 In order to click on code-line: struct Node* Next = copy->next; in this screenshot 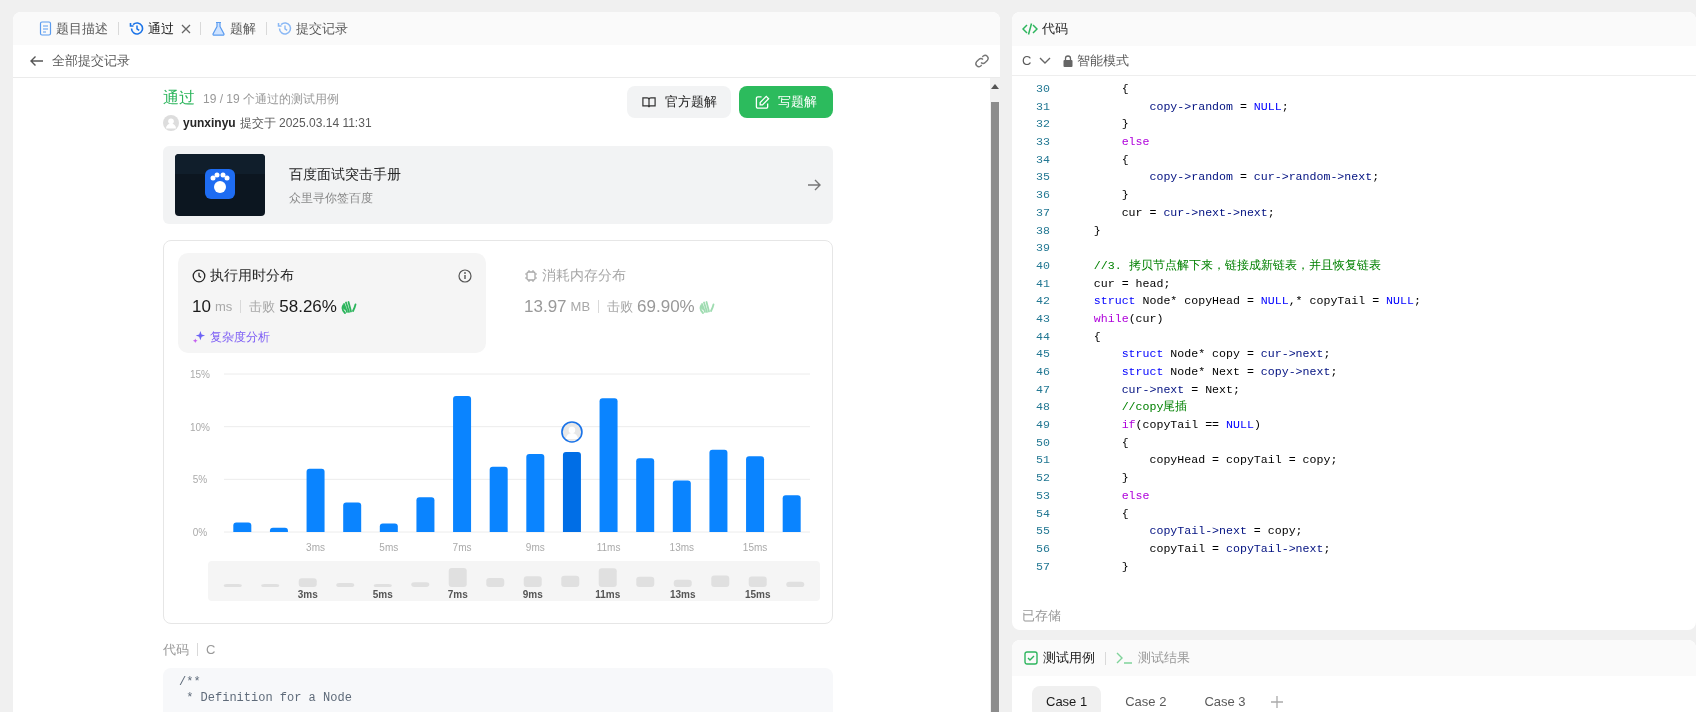, I will do `click(1229, 372)`.